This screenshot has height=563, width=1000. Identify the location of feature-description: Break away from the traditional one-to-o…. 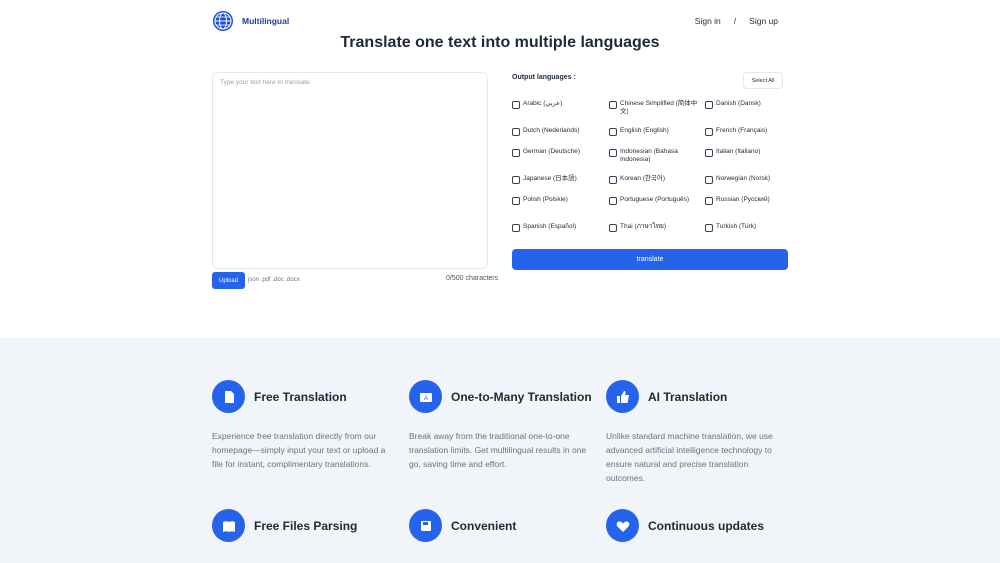
(498, 450).